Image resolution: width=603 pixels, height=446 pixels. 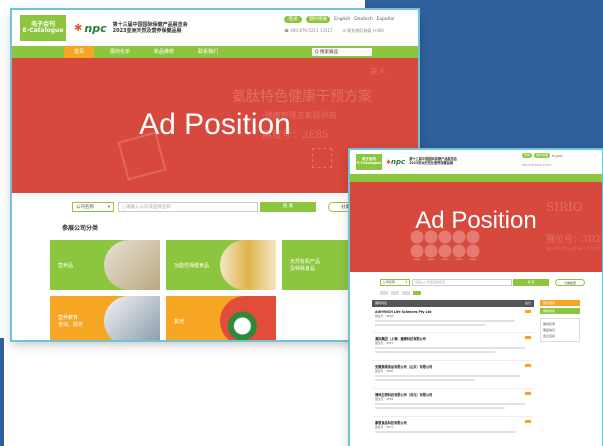 I want to click on booth-number: 展位号：3F21, so click(x=384, y=427).